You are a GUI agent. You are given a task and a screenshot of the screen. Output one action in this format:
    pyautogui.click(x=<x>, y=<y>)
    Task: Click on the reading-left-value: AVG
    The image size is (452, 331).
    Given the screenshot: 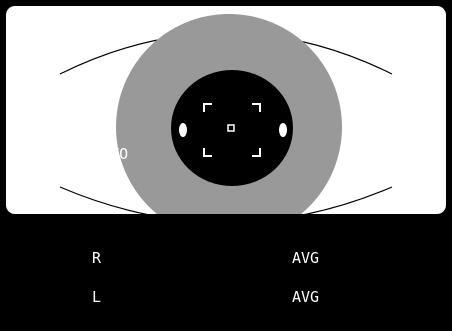 What is the action you would take?
    pyautogui.click(x=306, y=297)
    